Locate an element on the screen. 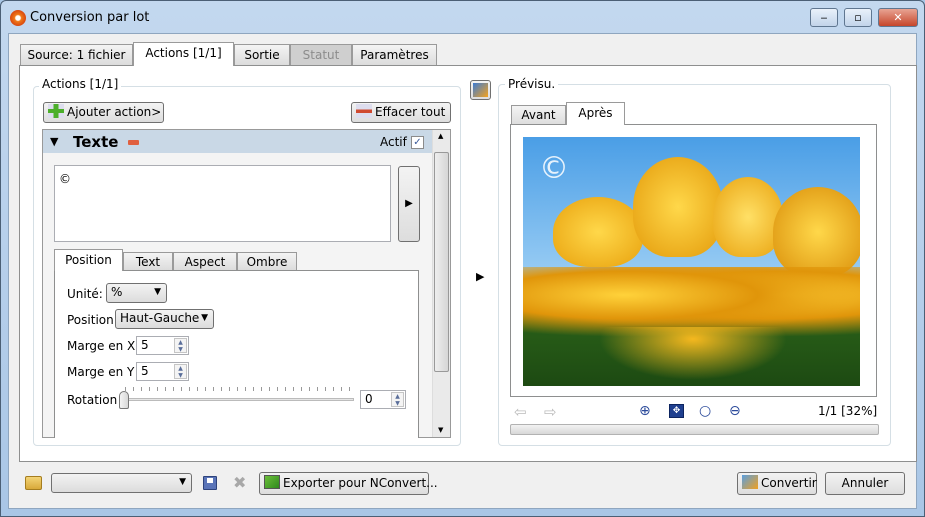 The width and height of the screenshot is (925, 517). add-action-label: Ajouter action> is located at coordinates (114, 112).